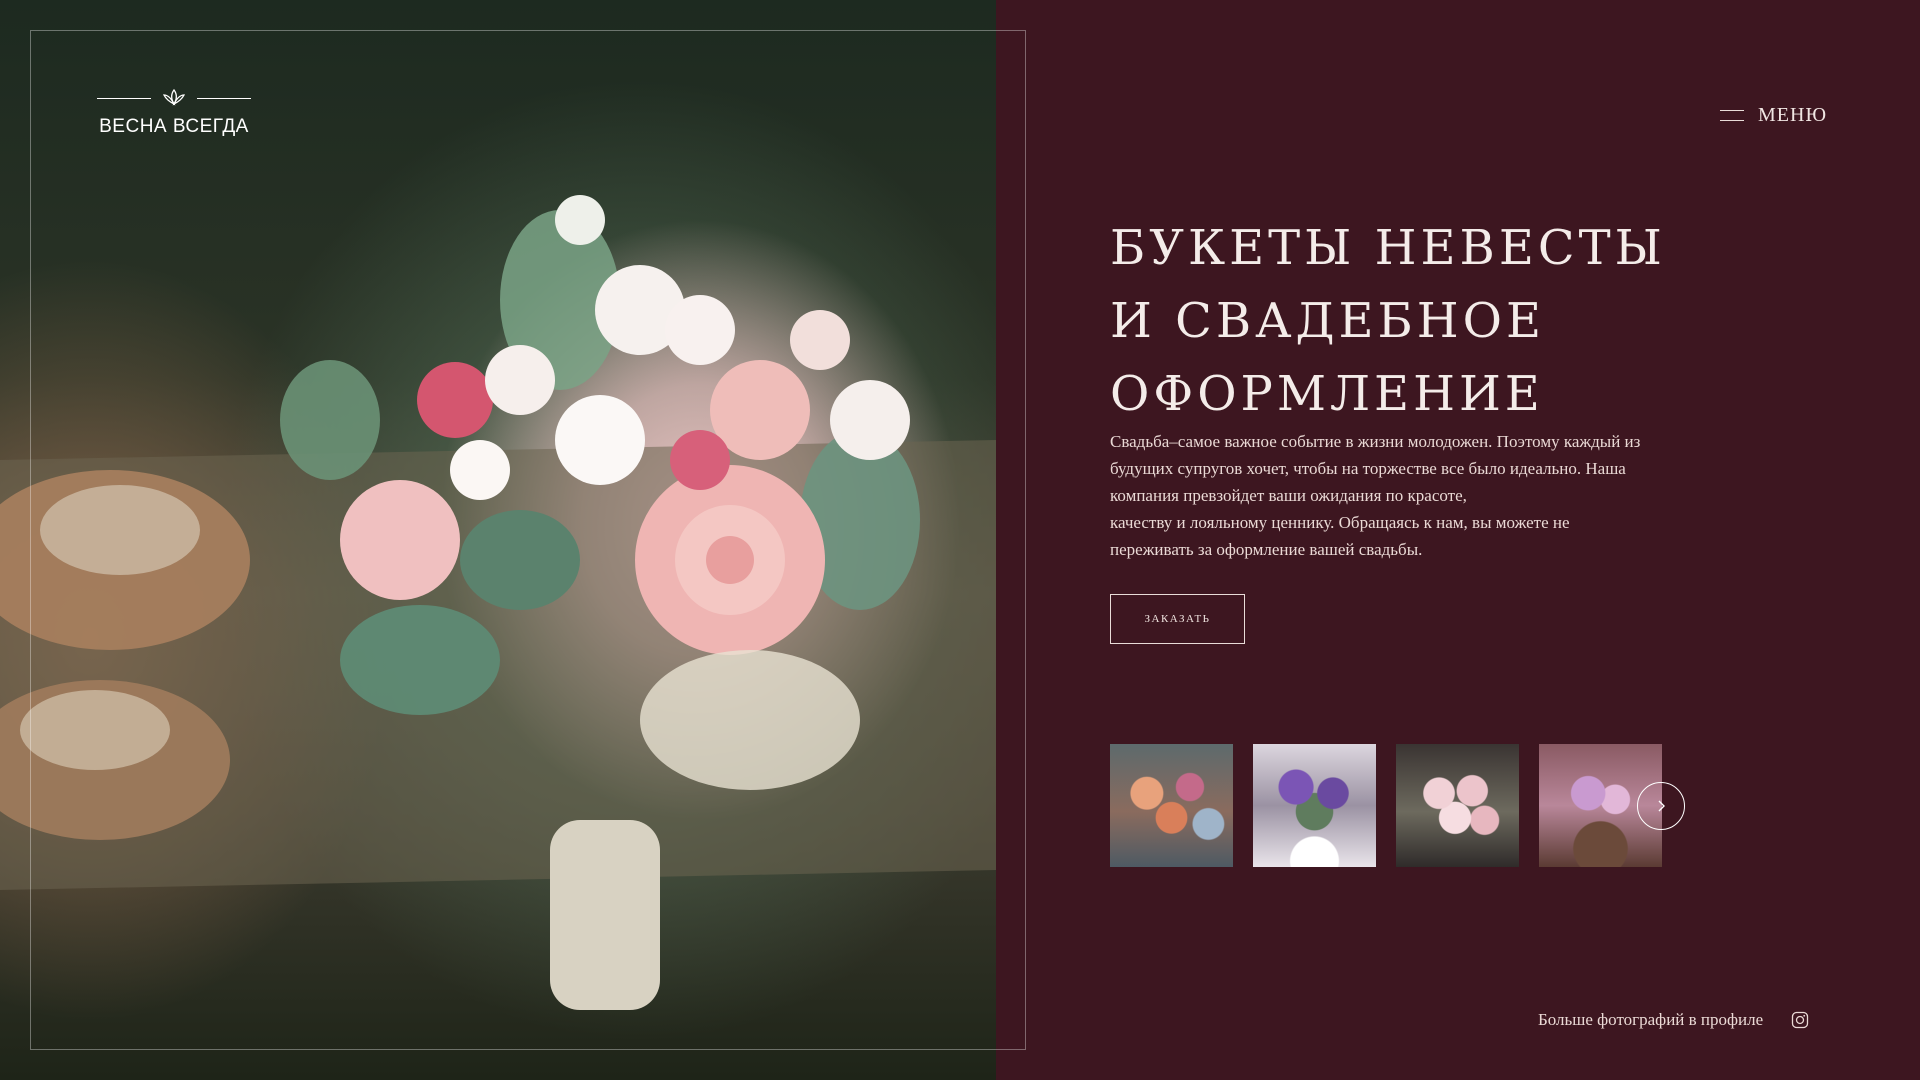 This screenshot has height=1080, width=1920. I want to click on profile-link-text: Больше фотографий в профиле, so click(1650, 1020).